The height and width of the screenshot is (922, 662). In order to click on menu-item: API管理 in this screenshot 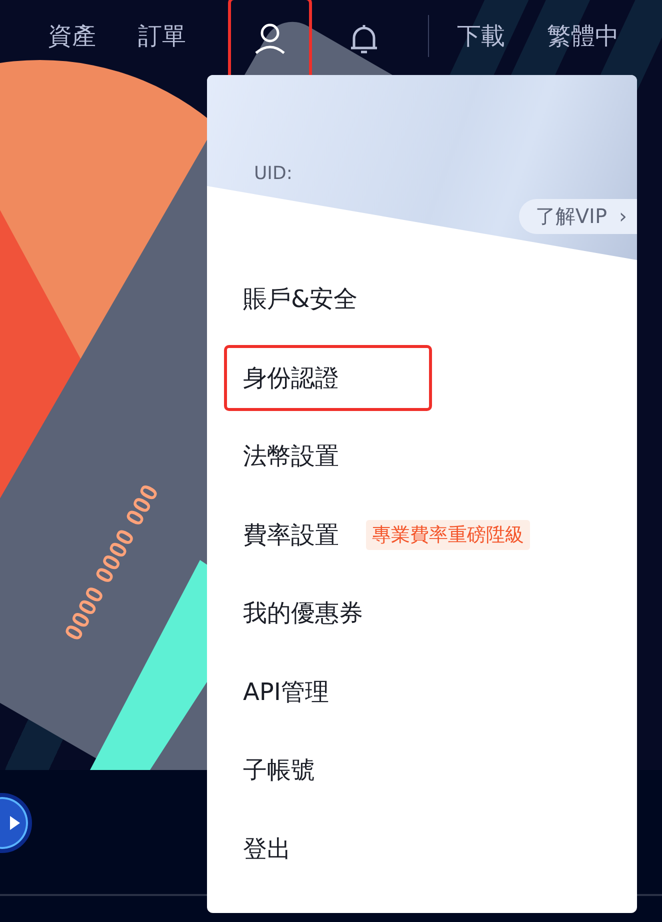, I will do `click(286, 691)`.